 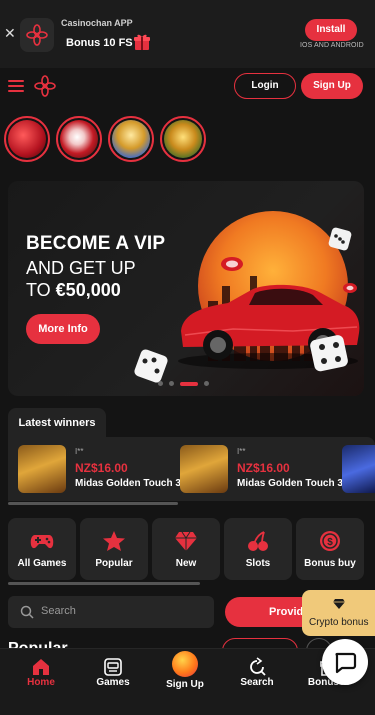 I want to click on slider-dots, so click(x=183, y=383).